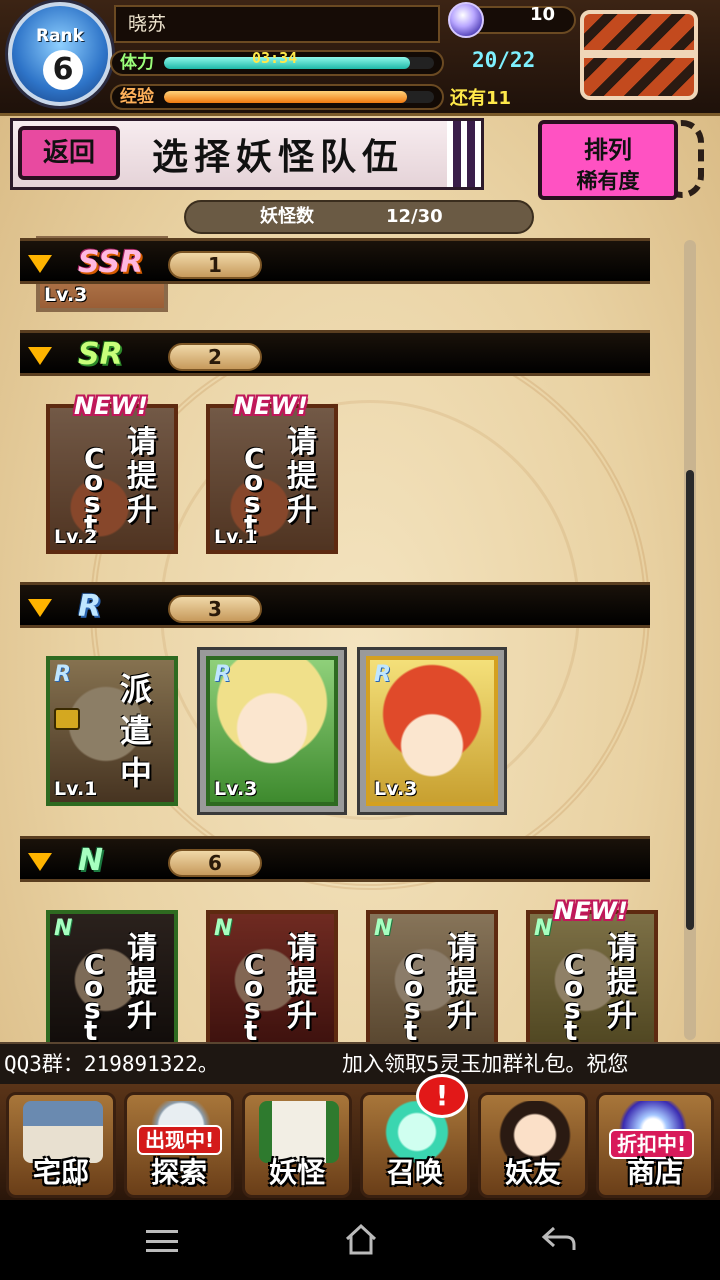 The height and width of the screenshot is (1280, 720). Describe the element at coordinates (135, 731) in the screenshot. I see `dispatch-status: 派遣中` at that location.